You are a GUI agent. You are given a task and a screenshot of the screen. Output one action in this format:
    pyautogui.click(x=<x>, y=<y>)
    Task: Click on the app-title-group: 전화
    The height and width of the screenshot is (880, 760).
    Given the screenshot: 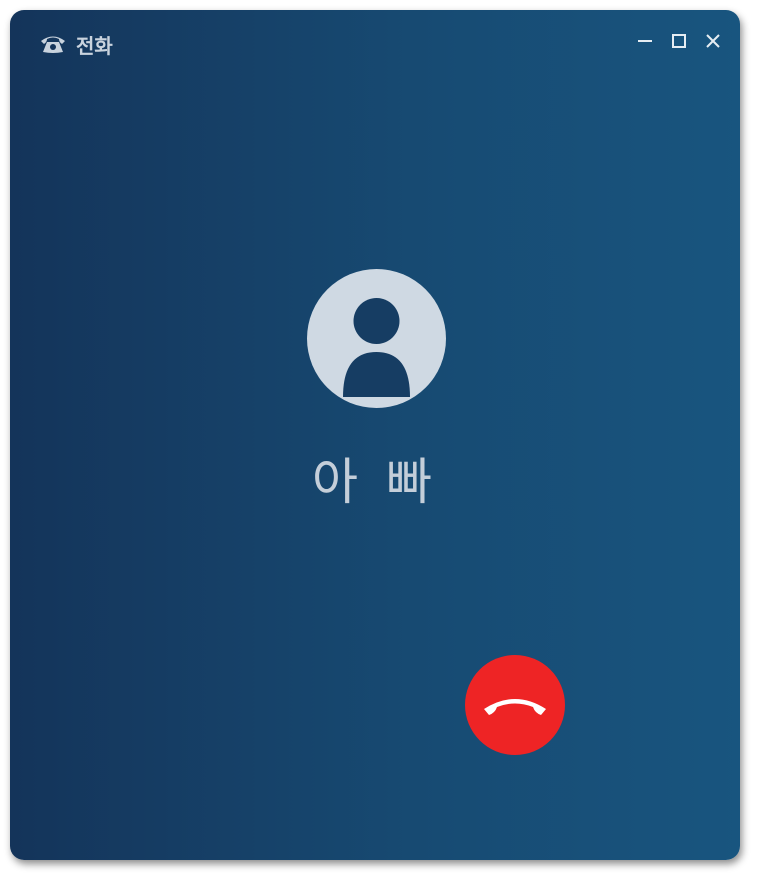 What is the action you would take?
    pyautogui.click(x=76, y=44)
    